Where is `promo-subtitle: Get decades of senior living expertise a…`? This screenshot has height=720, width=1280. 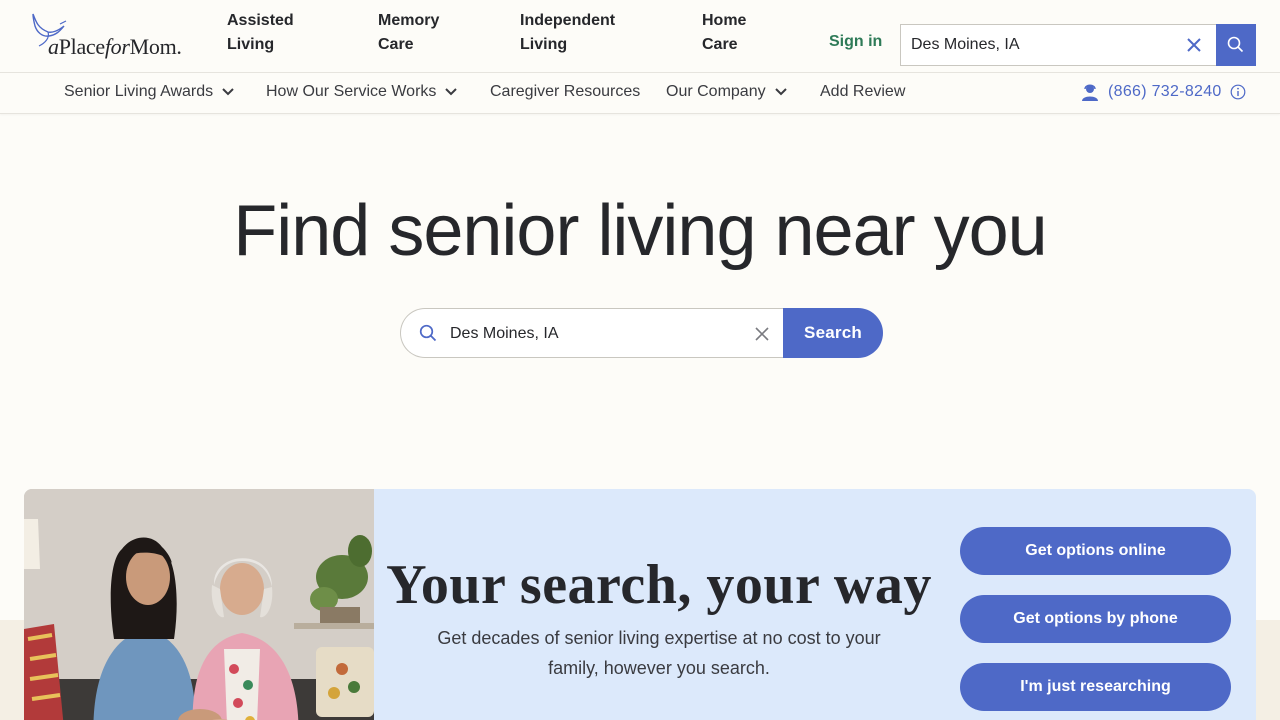 promo-subtitle: Get decades of senior living expertise a… is located at coordinates (659, 653).